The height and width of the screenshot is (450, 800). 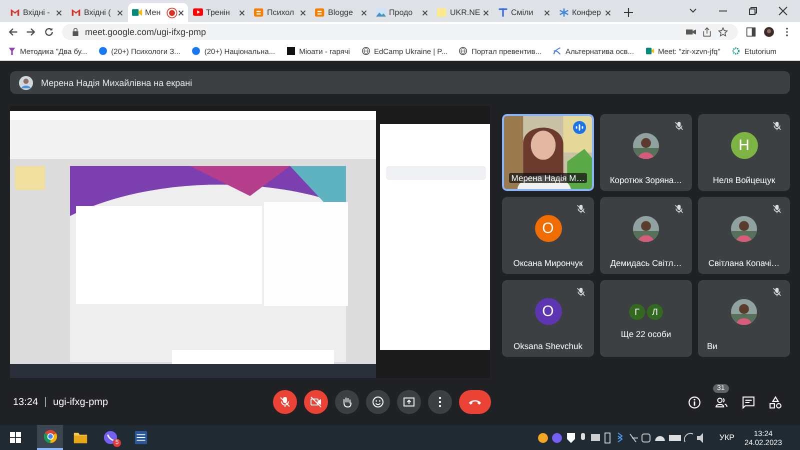 I want to click on tab-title: Продо, so click(x=401, y=12).